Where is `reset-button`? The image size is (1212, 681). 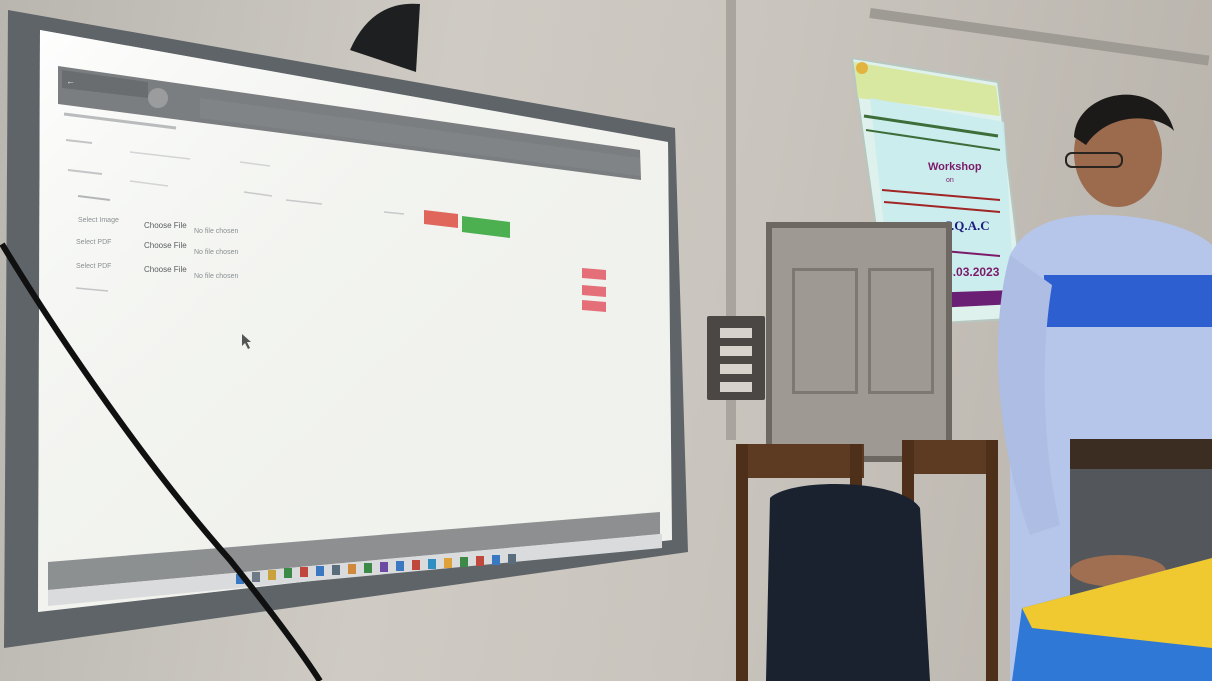 reset-button is located at coordinates (441, 219).